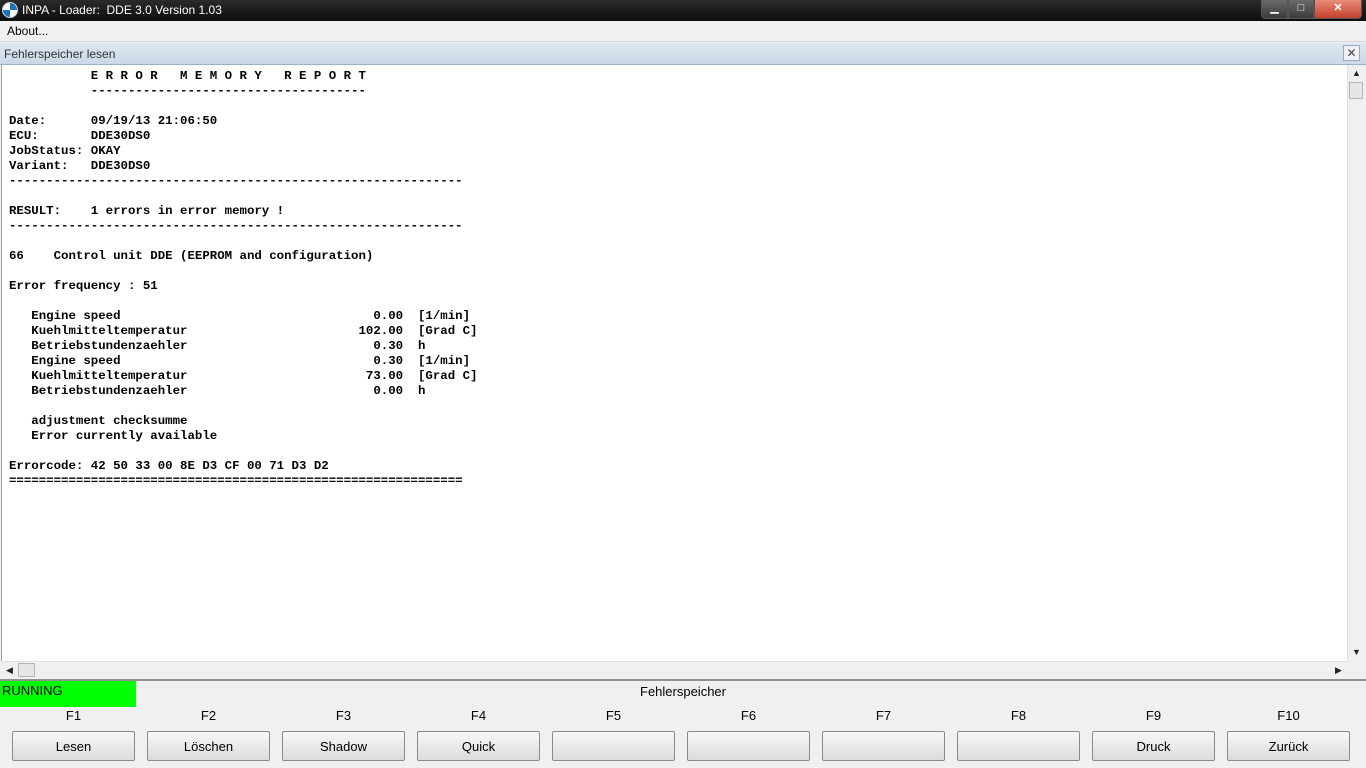 Image resolution: width=1366 pixels, height=768 pixels. What do you see at coordinates (1351, 53) in the screenshot?
I see `child-close-button: ✕` at bounding box center [1351, 53].